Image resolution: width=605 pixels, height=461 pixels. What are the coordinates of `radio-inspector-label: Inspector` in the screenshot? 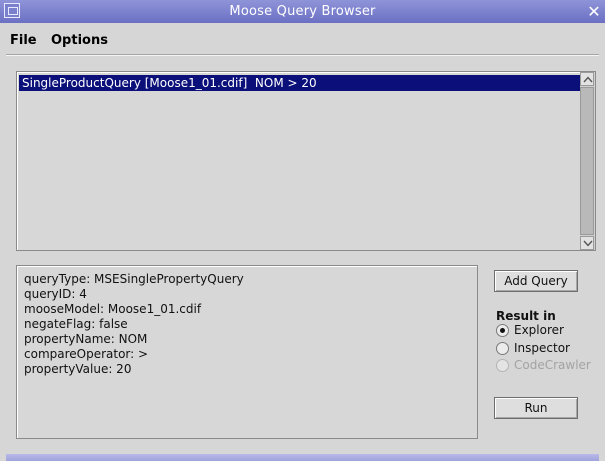 It's located at (542, 348).